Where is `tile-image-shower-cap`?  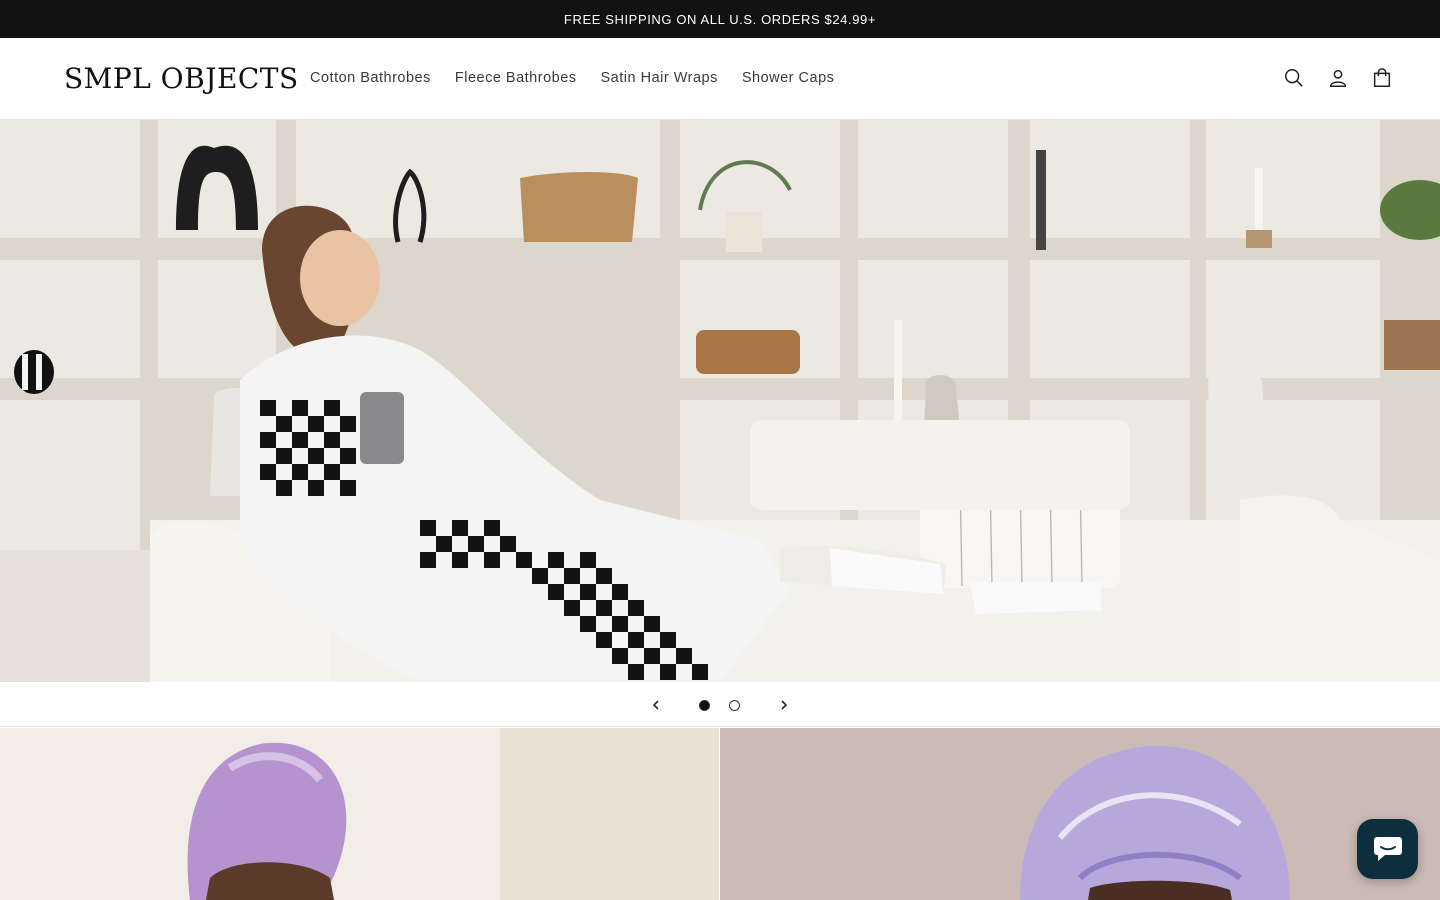 tile-image-shower-cap is located at coordinates (1080, 814).